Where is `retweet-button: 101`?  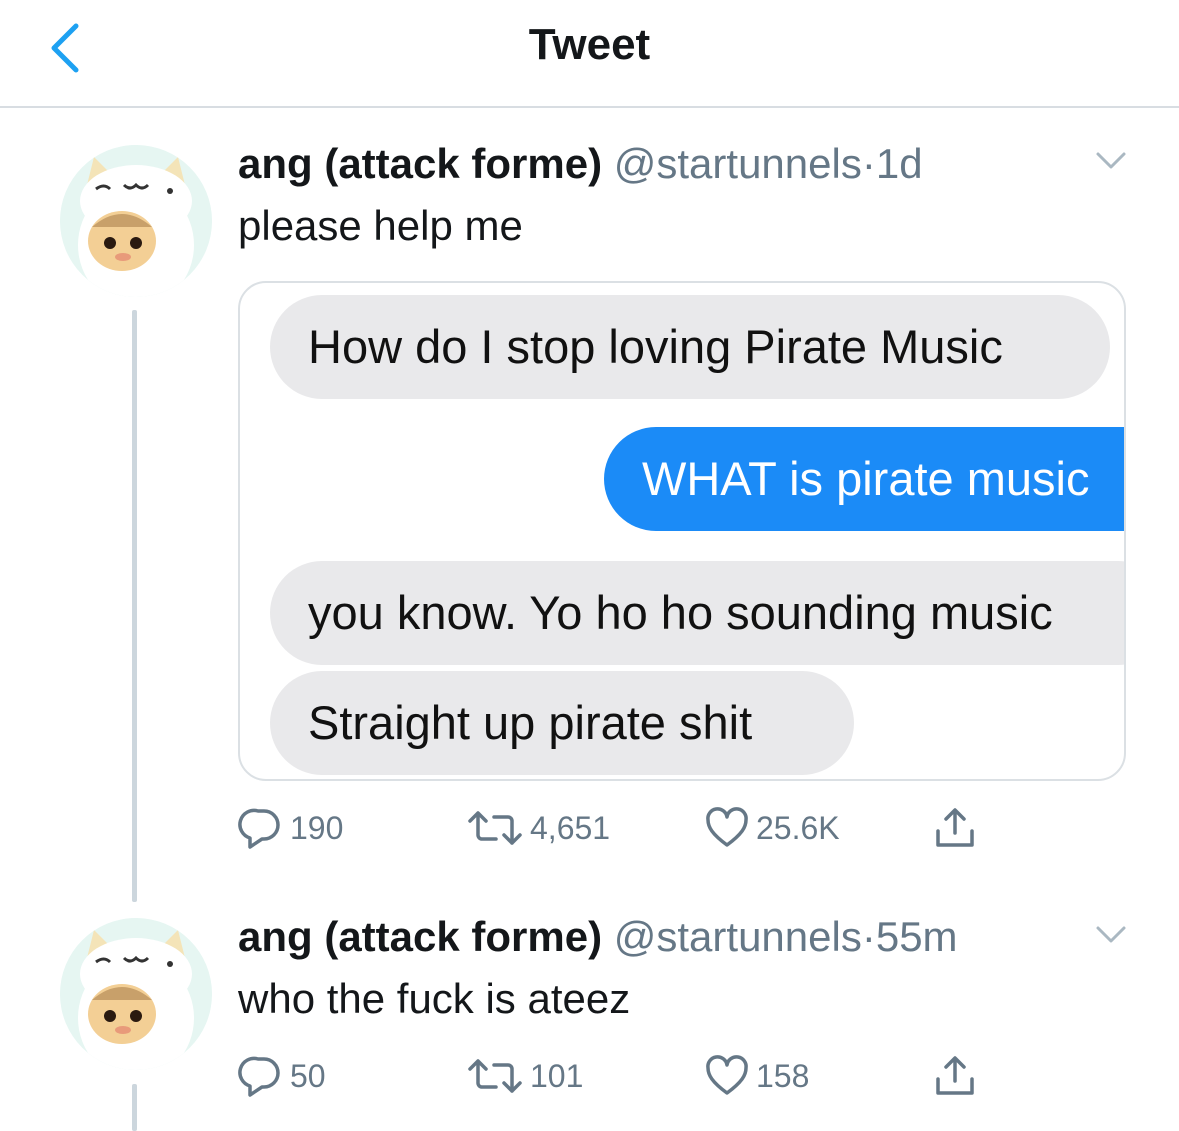
retweet-button: 101 is located at coordinates (524, 1076).